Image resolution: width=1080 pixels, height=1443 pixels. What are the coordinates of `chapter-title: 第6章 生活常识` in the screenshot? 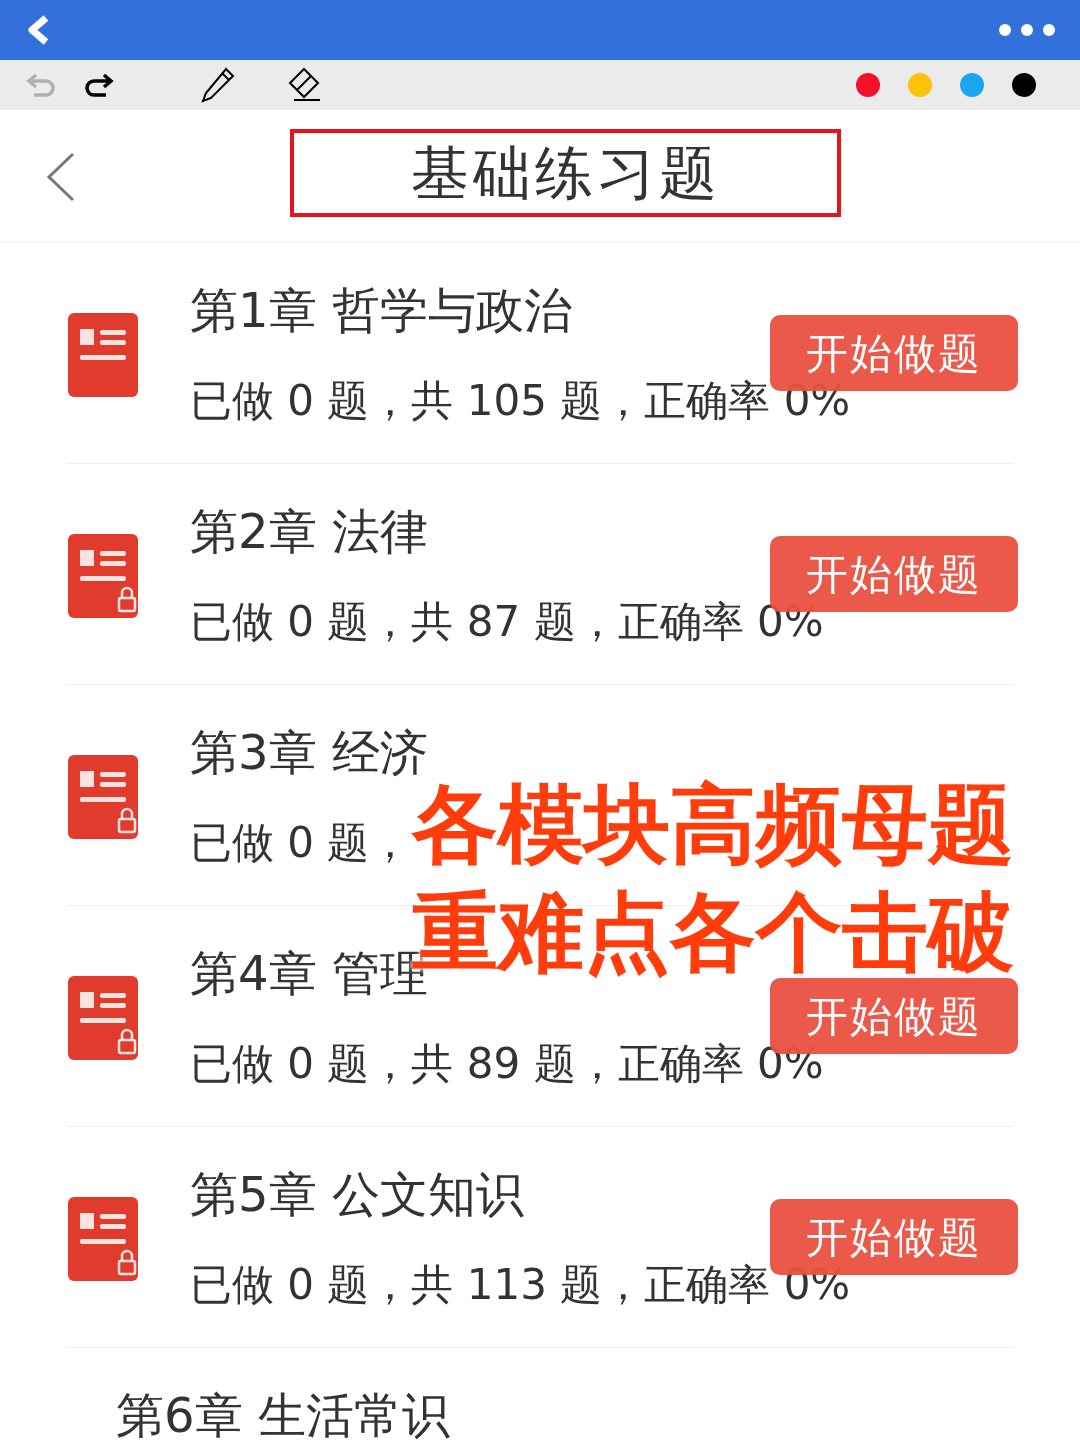 It's located at (283, 1414).